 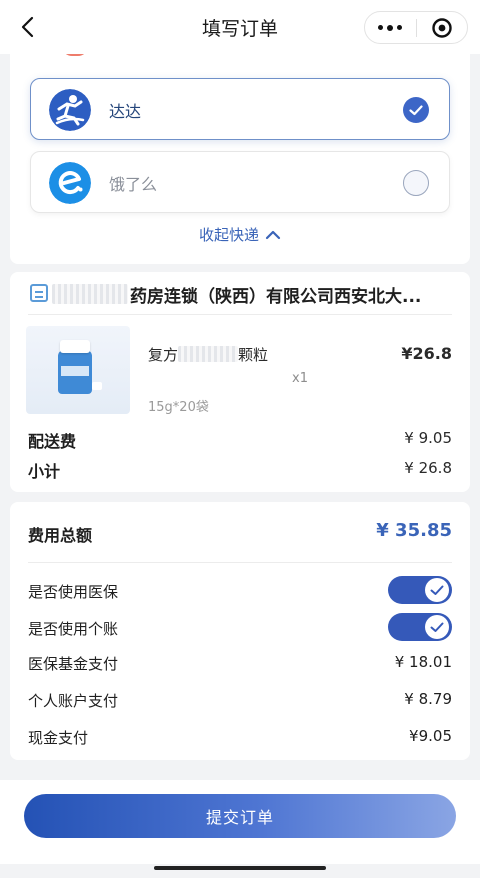 I want to click on subtotal-label: 小计, so click(x=44, y=471).